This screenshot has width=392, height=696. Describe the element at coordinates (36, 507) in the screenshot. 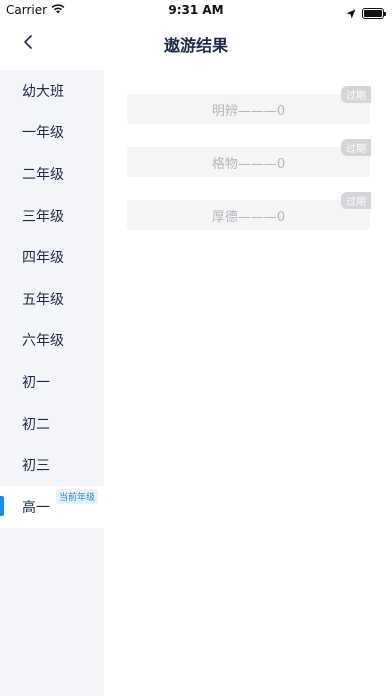

I see `sidebar-item-label: 高一` at that location.